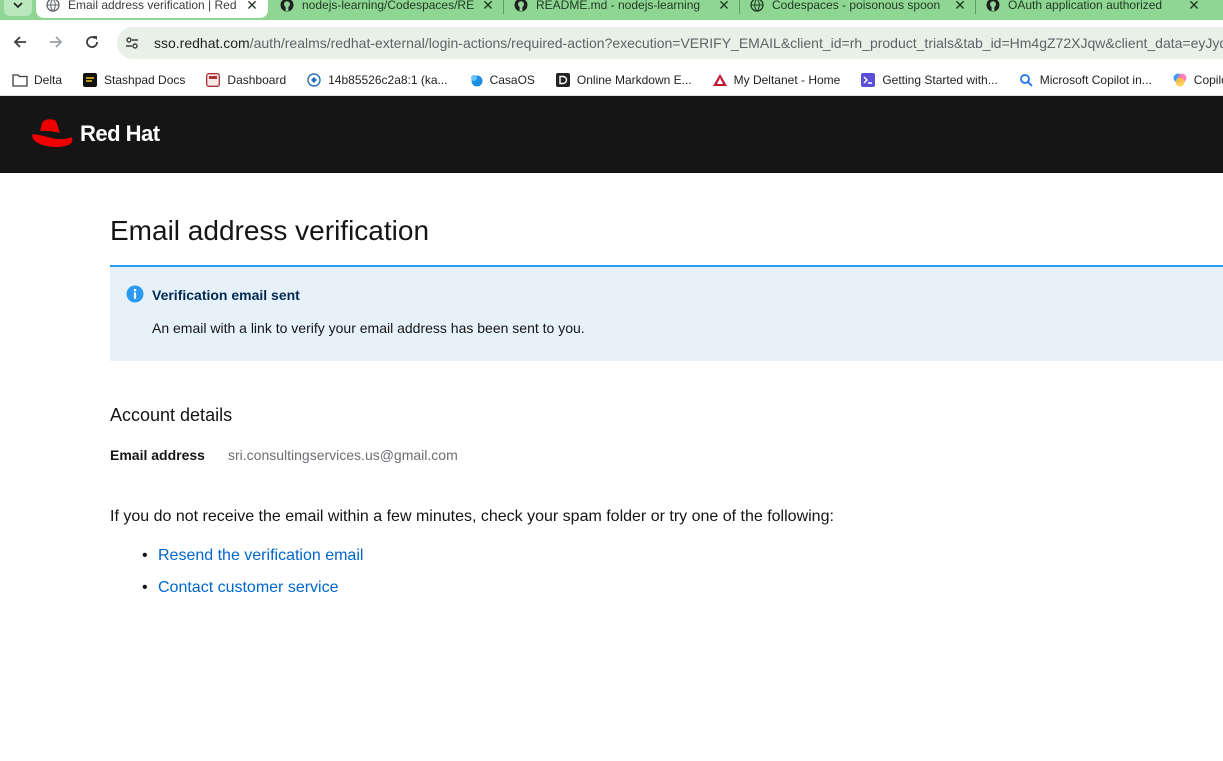 The width and height of the screenshot is (1223, 761). What do you see at coordinates (132, 43) in the screenshot?
I see `site-info-icon` at bounding box center [132, 43].